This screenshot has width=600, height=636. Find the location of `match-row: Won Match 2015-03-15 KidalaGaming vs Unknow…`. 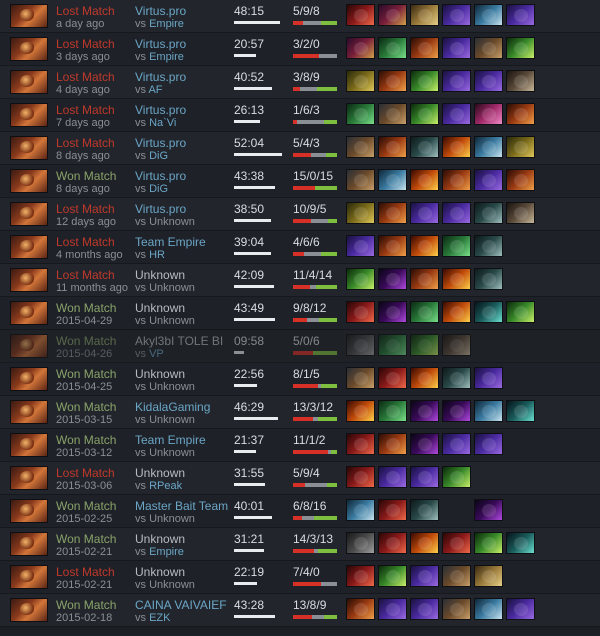

match-row: Won Match 2015-03-15 KidalaGaming vs Unknow… is located at coordinates (300, 412).